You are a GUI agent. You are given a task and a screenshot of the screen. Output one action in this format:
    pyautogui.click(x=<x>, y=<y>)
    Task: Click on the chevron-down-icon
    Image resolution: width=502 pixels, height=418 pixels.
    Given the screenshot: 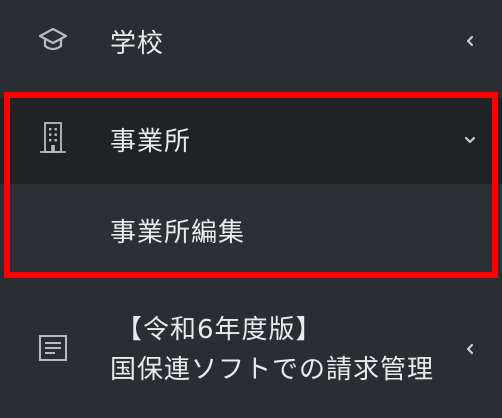 What is the action you would take?
    pyautogui.click(x=470, y=140)
    